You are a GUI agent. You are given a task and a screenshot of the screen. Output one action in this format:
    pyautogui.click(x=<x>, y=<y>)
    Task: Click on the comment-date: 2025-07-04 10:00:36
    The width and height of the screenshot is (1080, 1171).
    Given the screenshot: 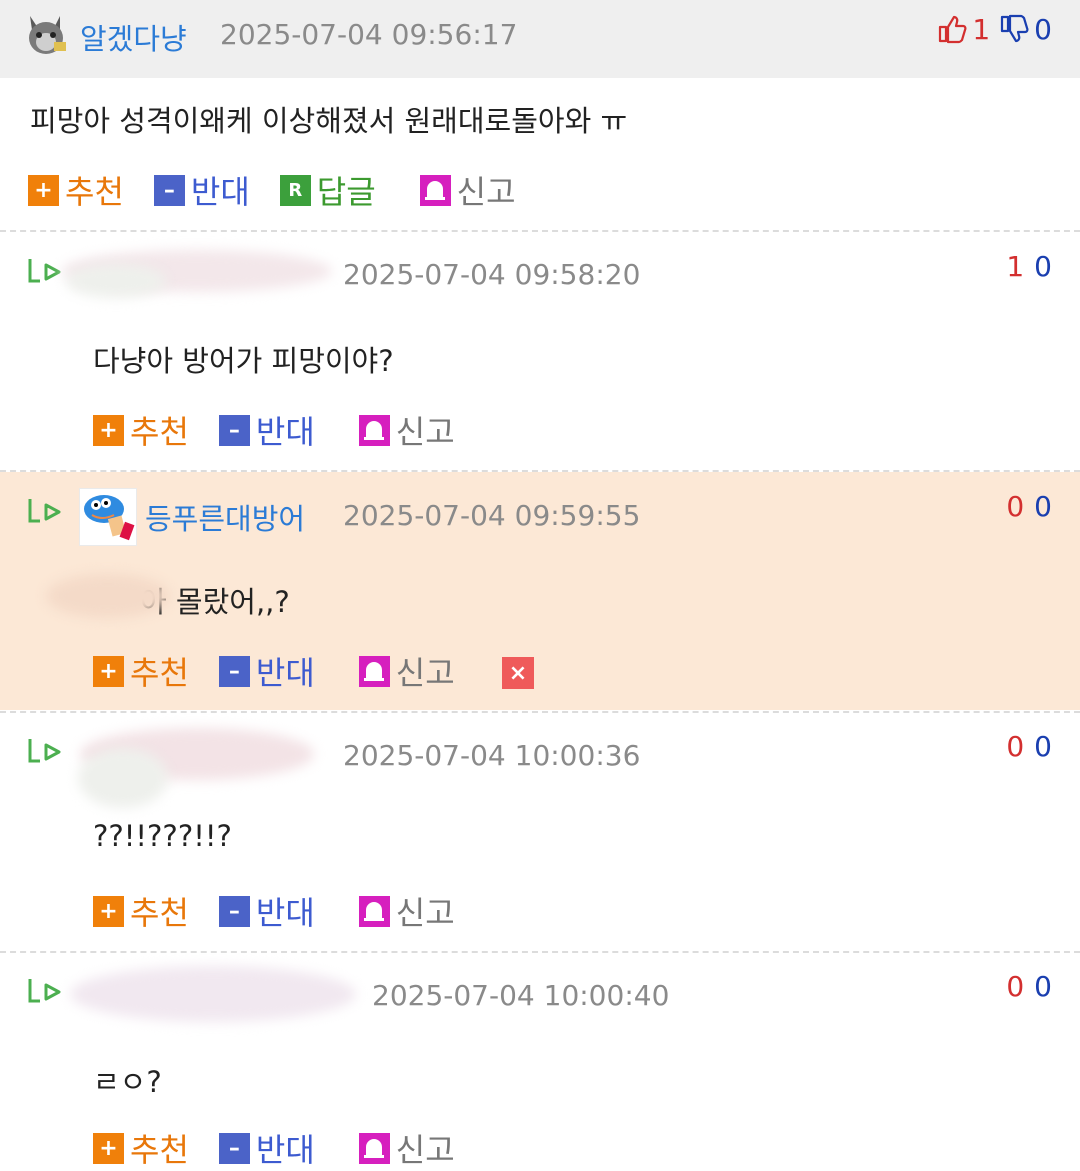 What is the action you would take?
    pyautogui.click(x=492, y=755)
    